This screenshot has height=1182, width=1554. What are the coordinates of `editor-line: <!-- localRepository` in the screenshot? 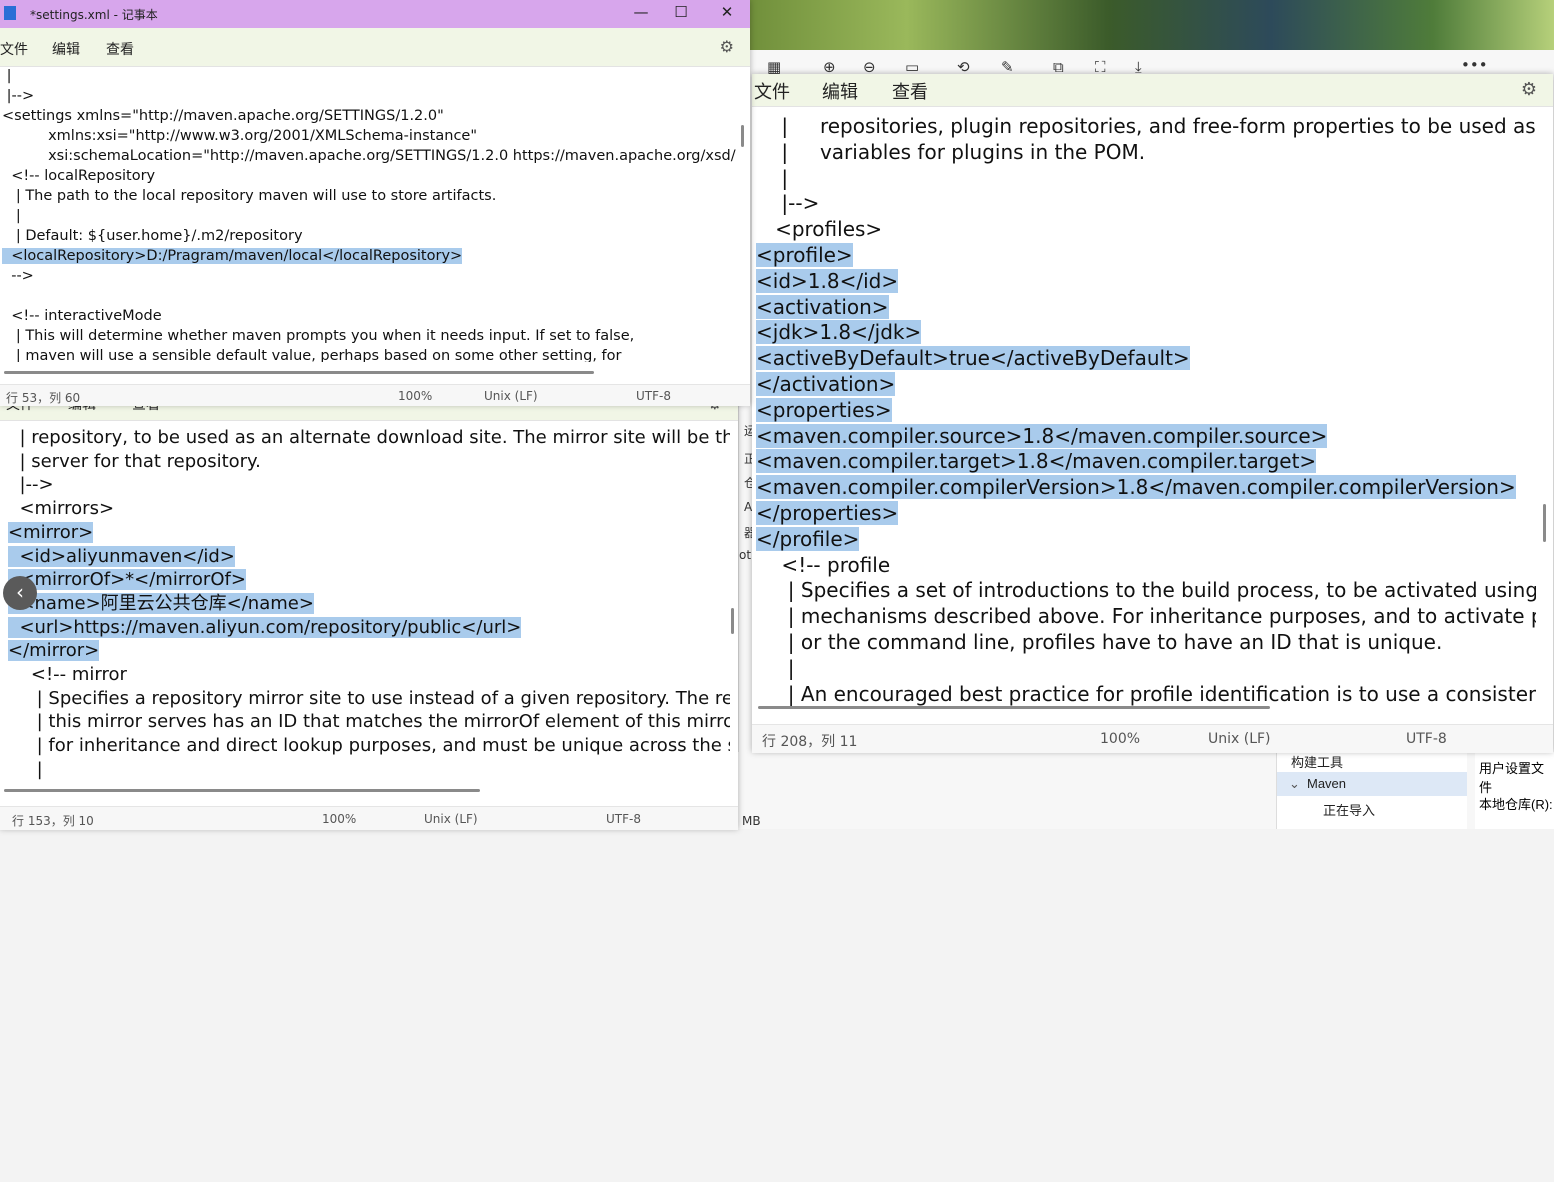 It's located at (371, 176).